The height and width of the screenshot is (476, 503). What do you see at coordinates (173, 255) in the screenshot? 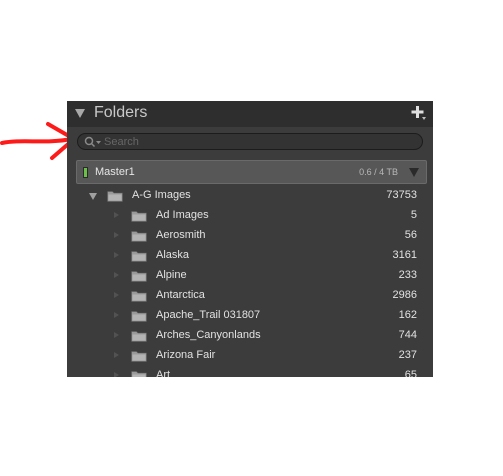
I see `folder-name: Alaska` at bounding box center [173, 255].